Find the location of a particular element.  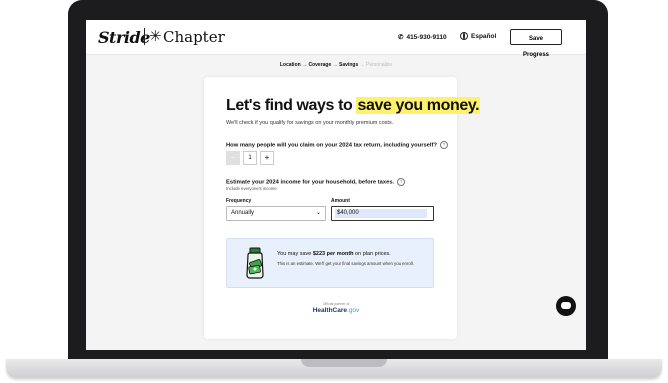

frequency-label: Frequency is located at coordinates (239, 201).